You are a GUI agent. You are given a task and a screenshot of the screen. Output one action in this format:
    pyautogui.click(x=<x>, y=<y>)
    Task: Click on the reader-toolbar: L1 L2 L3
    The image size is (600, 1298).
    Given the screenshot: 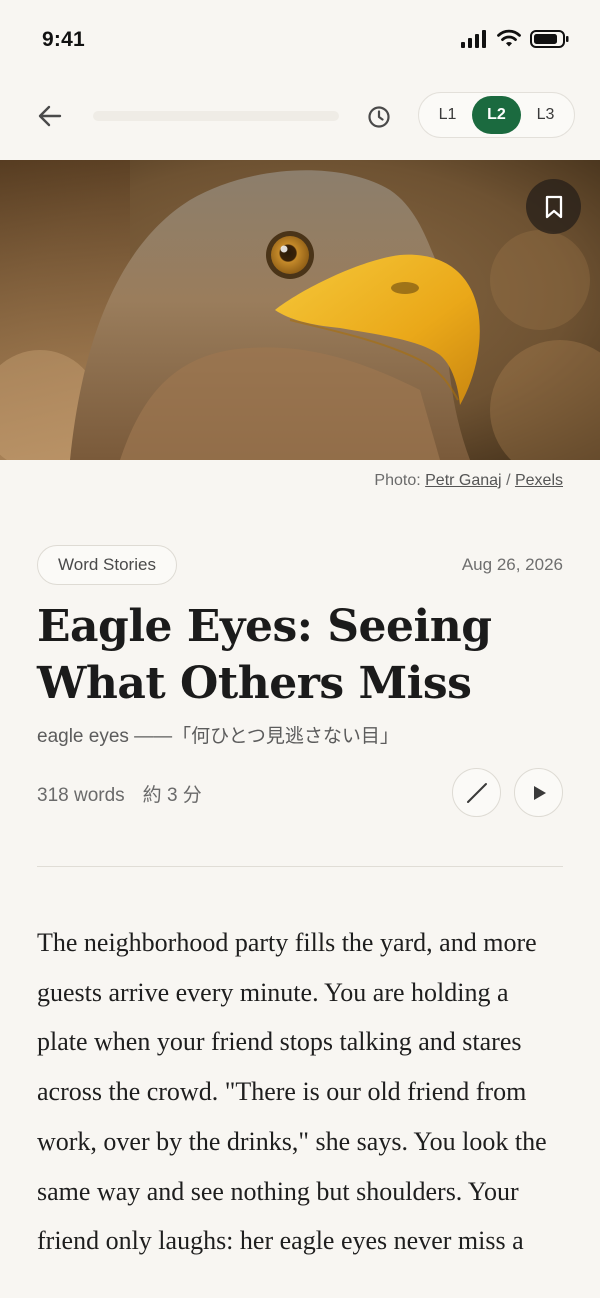 What is the action you would take?
    pyautogui.click(x=300, y=116)
    